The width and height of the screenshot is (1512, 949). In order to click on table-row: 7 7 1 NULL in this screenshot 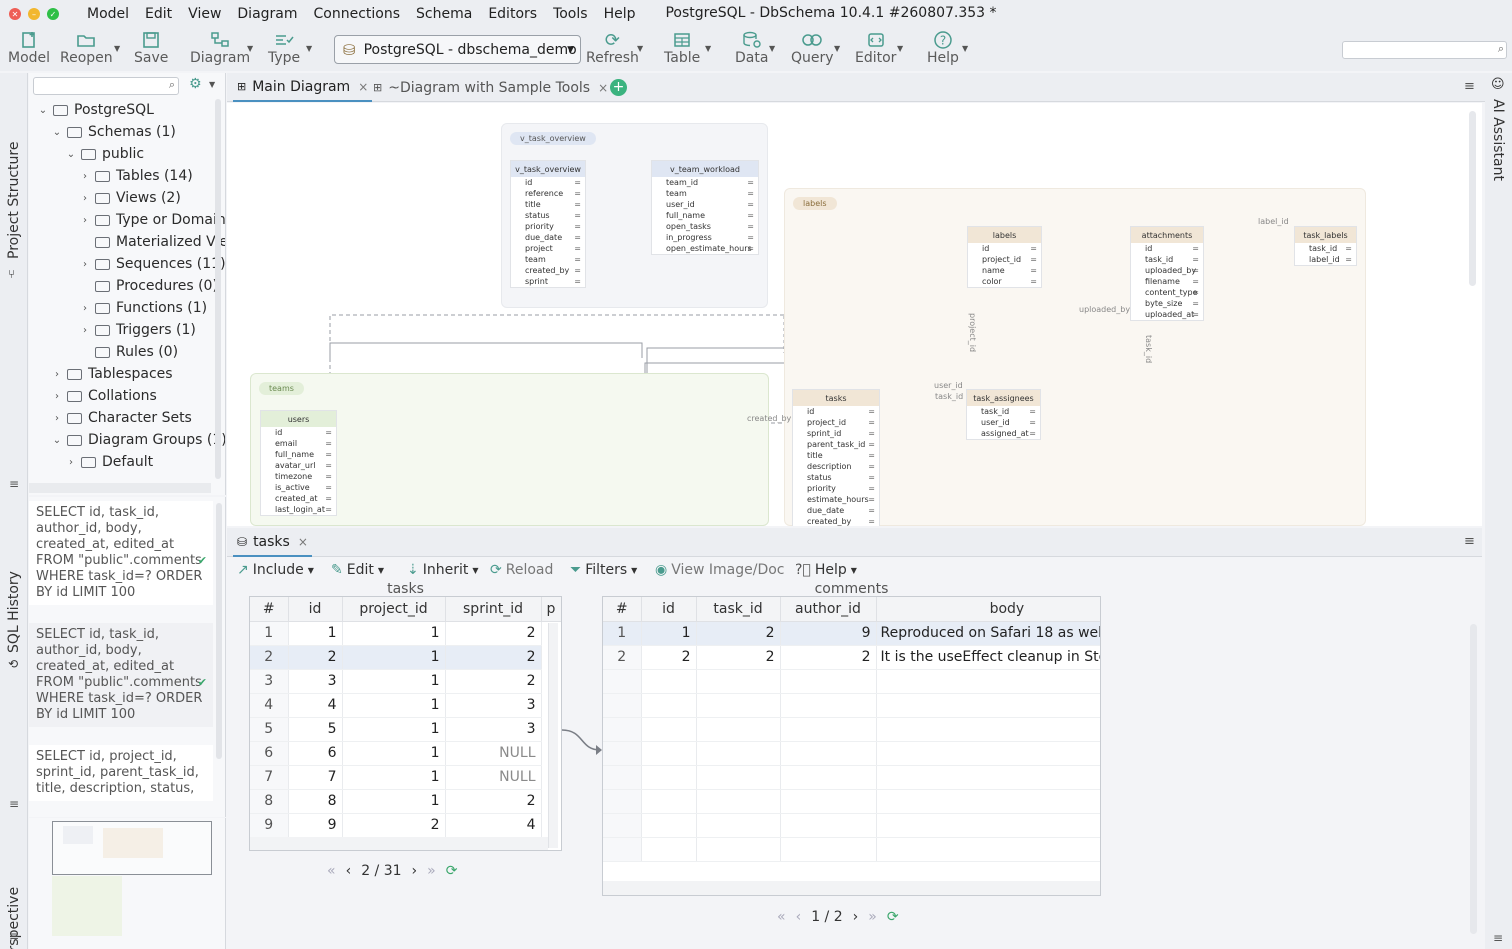, I will do `click(405, 777)`.